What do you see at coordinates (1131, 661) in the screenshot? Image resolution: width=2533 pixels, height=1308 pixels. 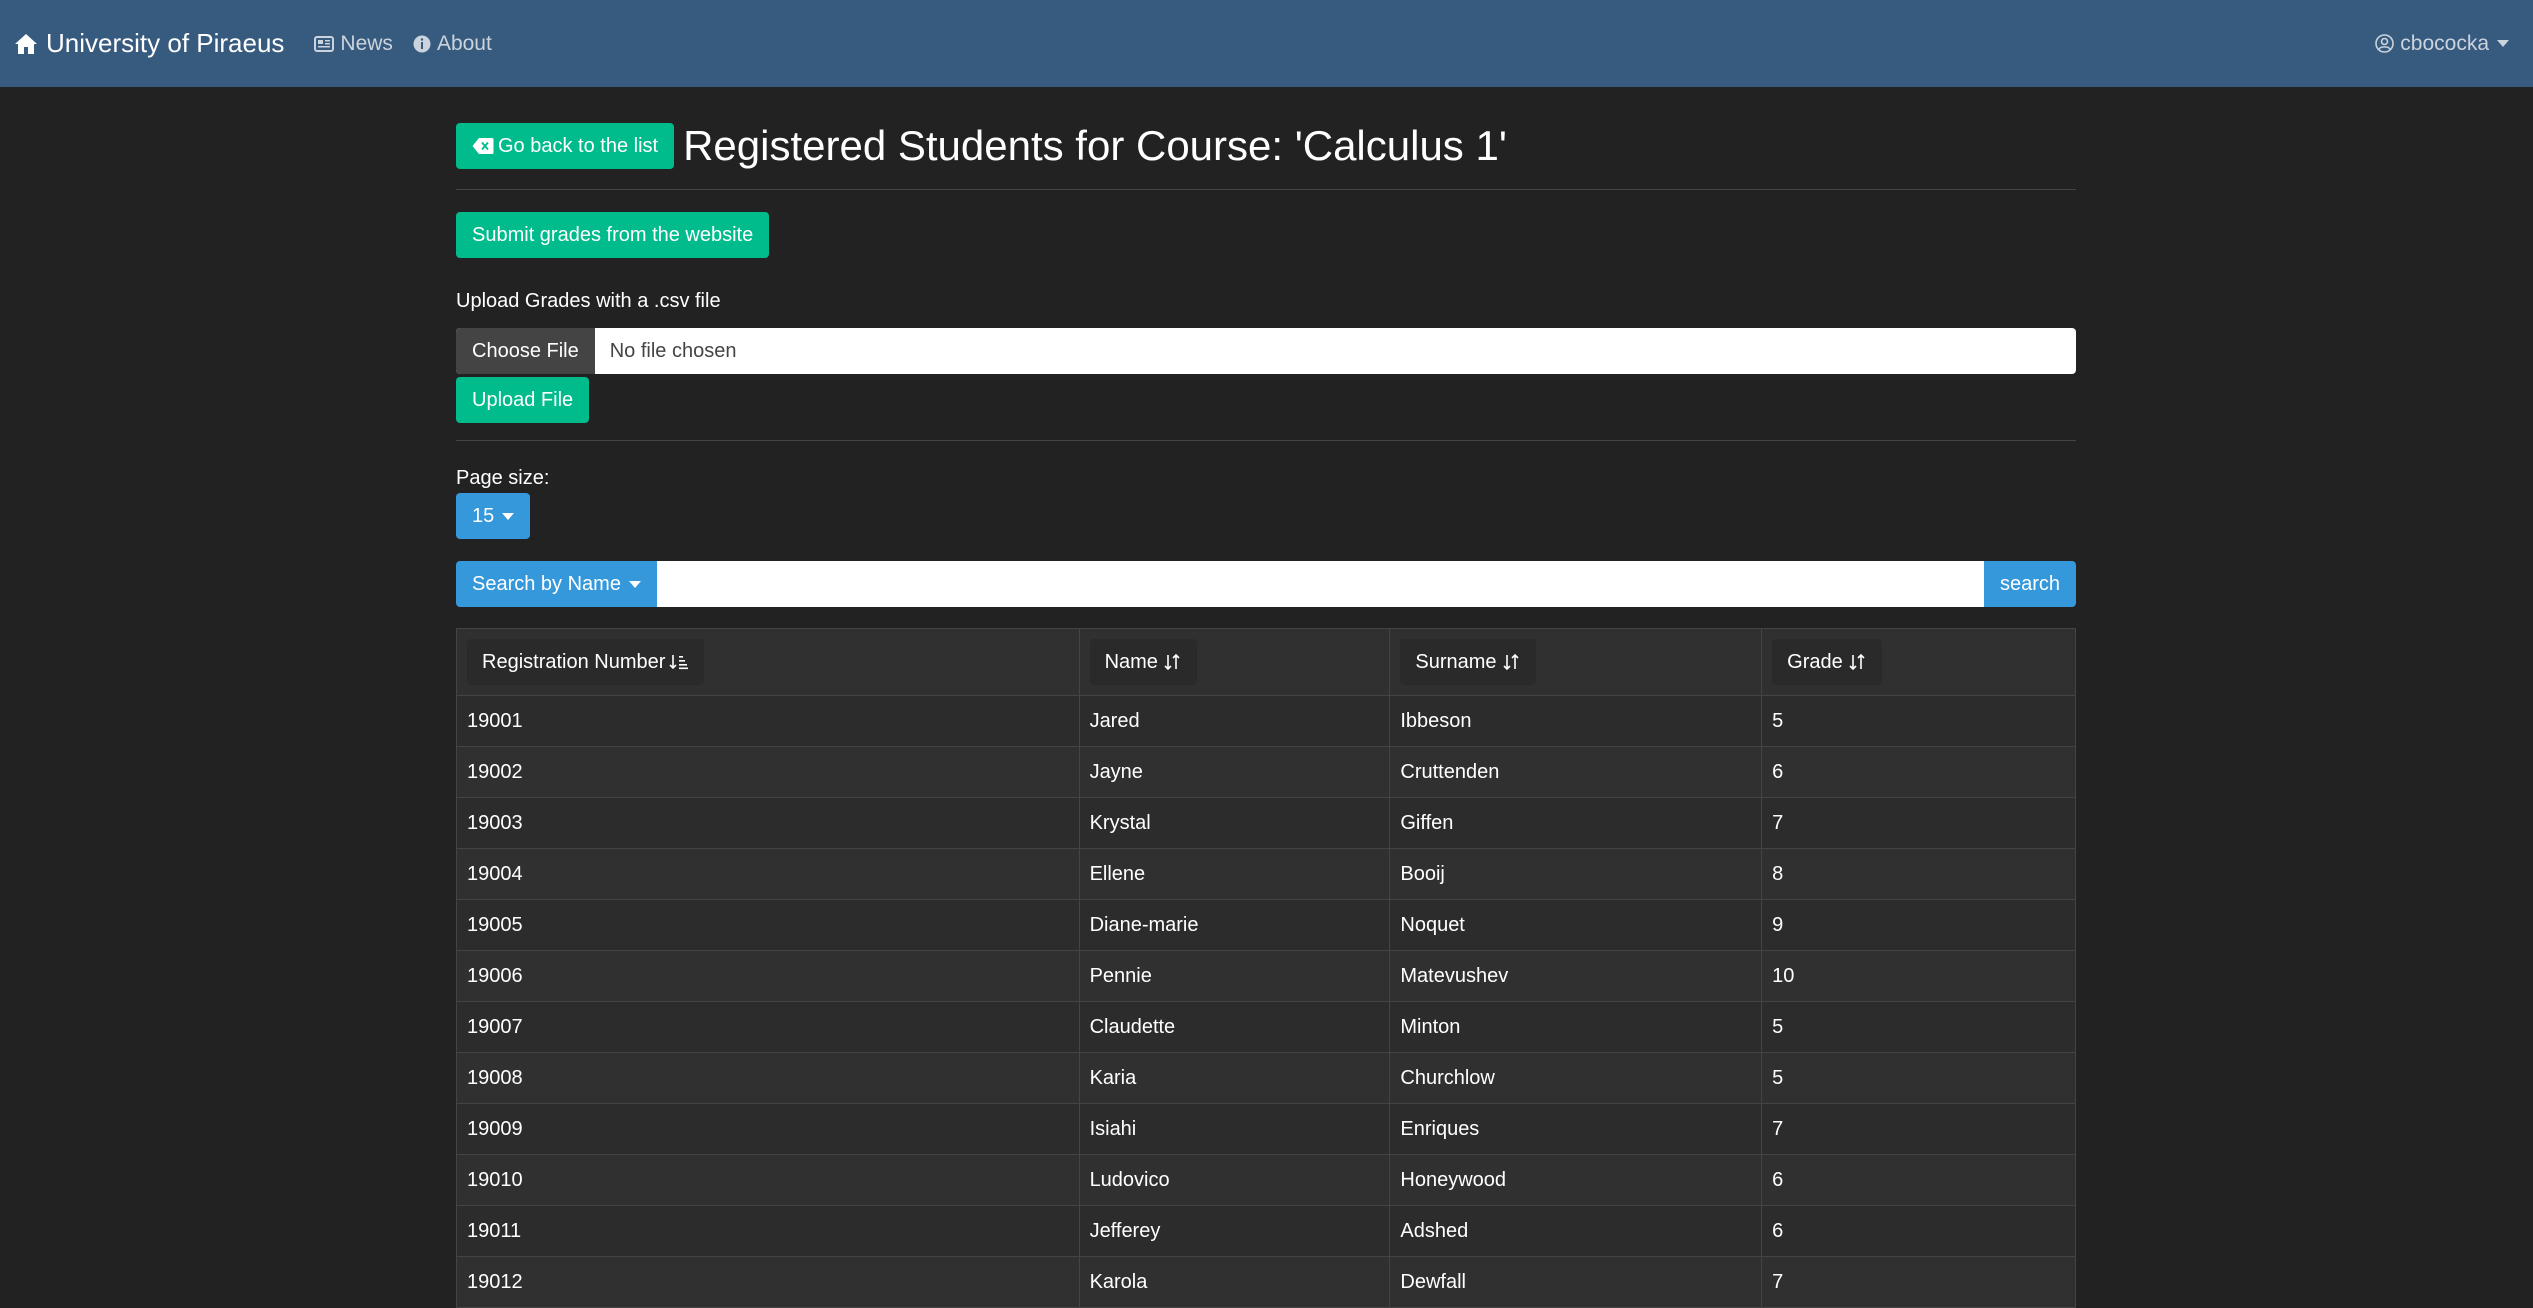 I see `column-label: Name` at bounding box center [1131, 661].